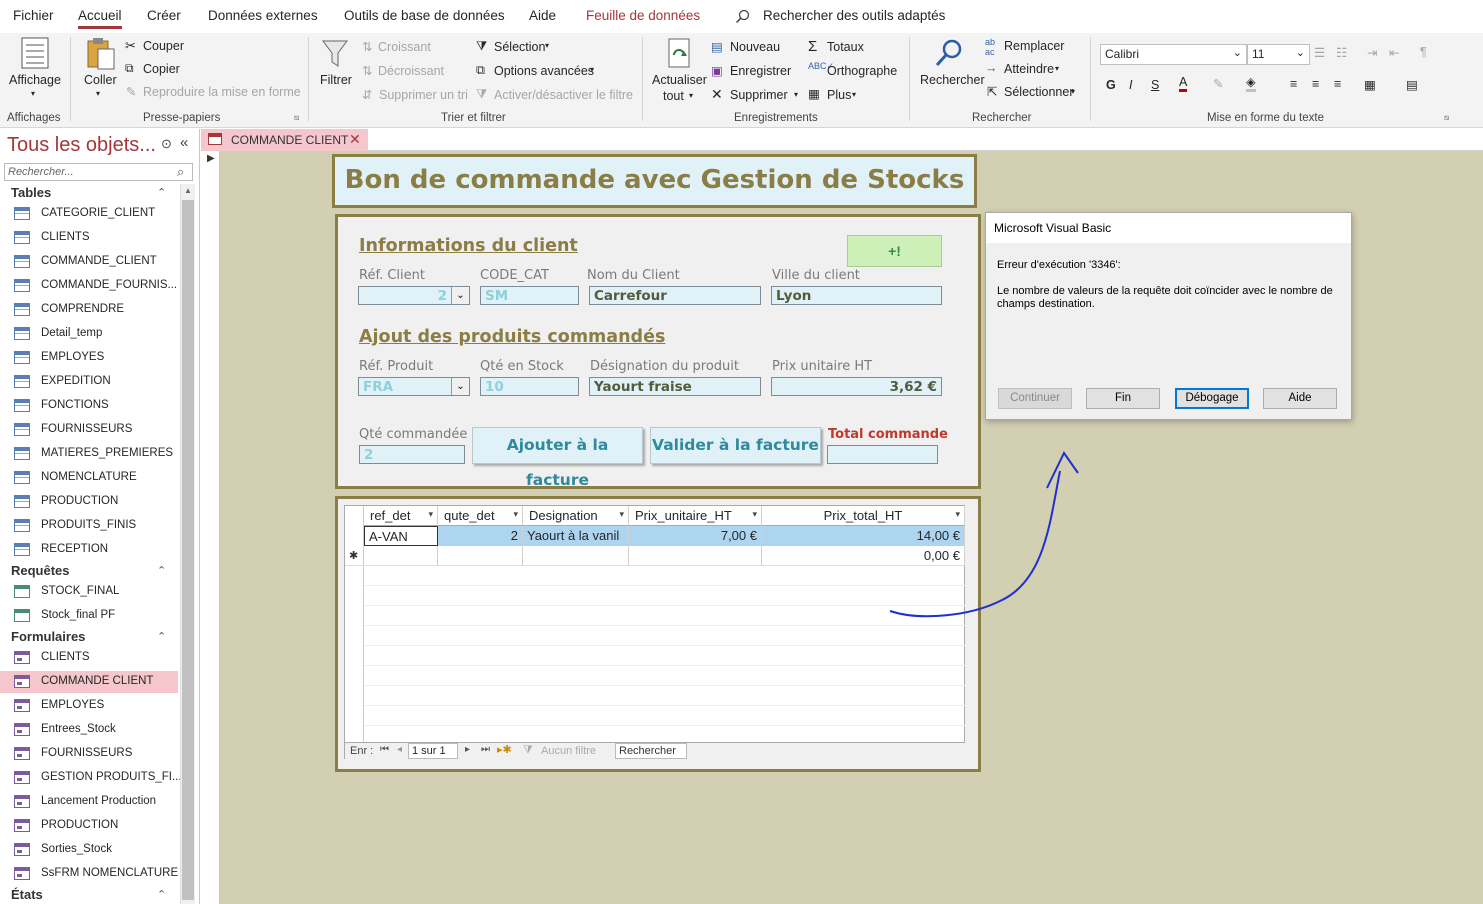 The image size is (1483, 904). I want to click on prix-field: 3,62 €, so click(856, 386).